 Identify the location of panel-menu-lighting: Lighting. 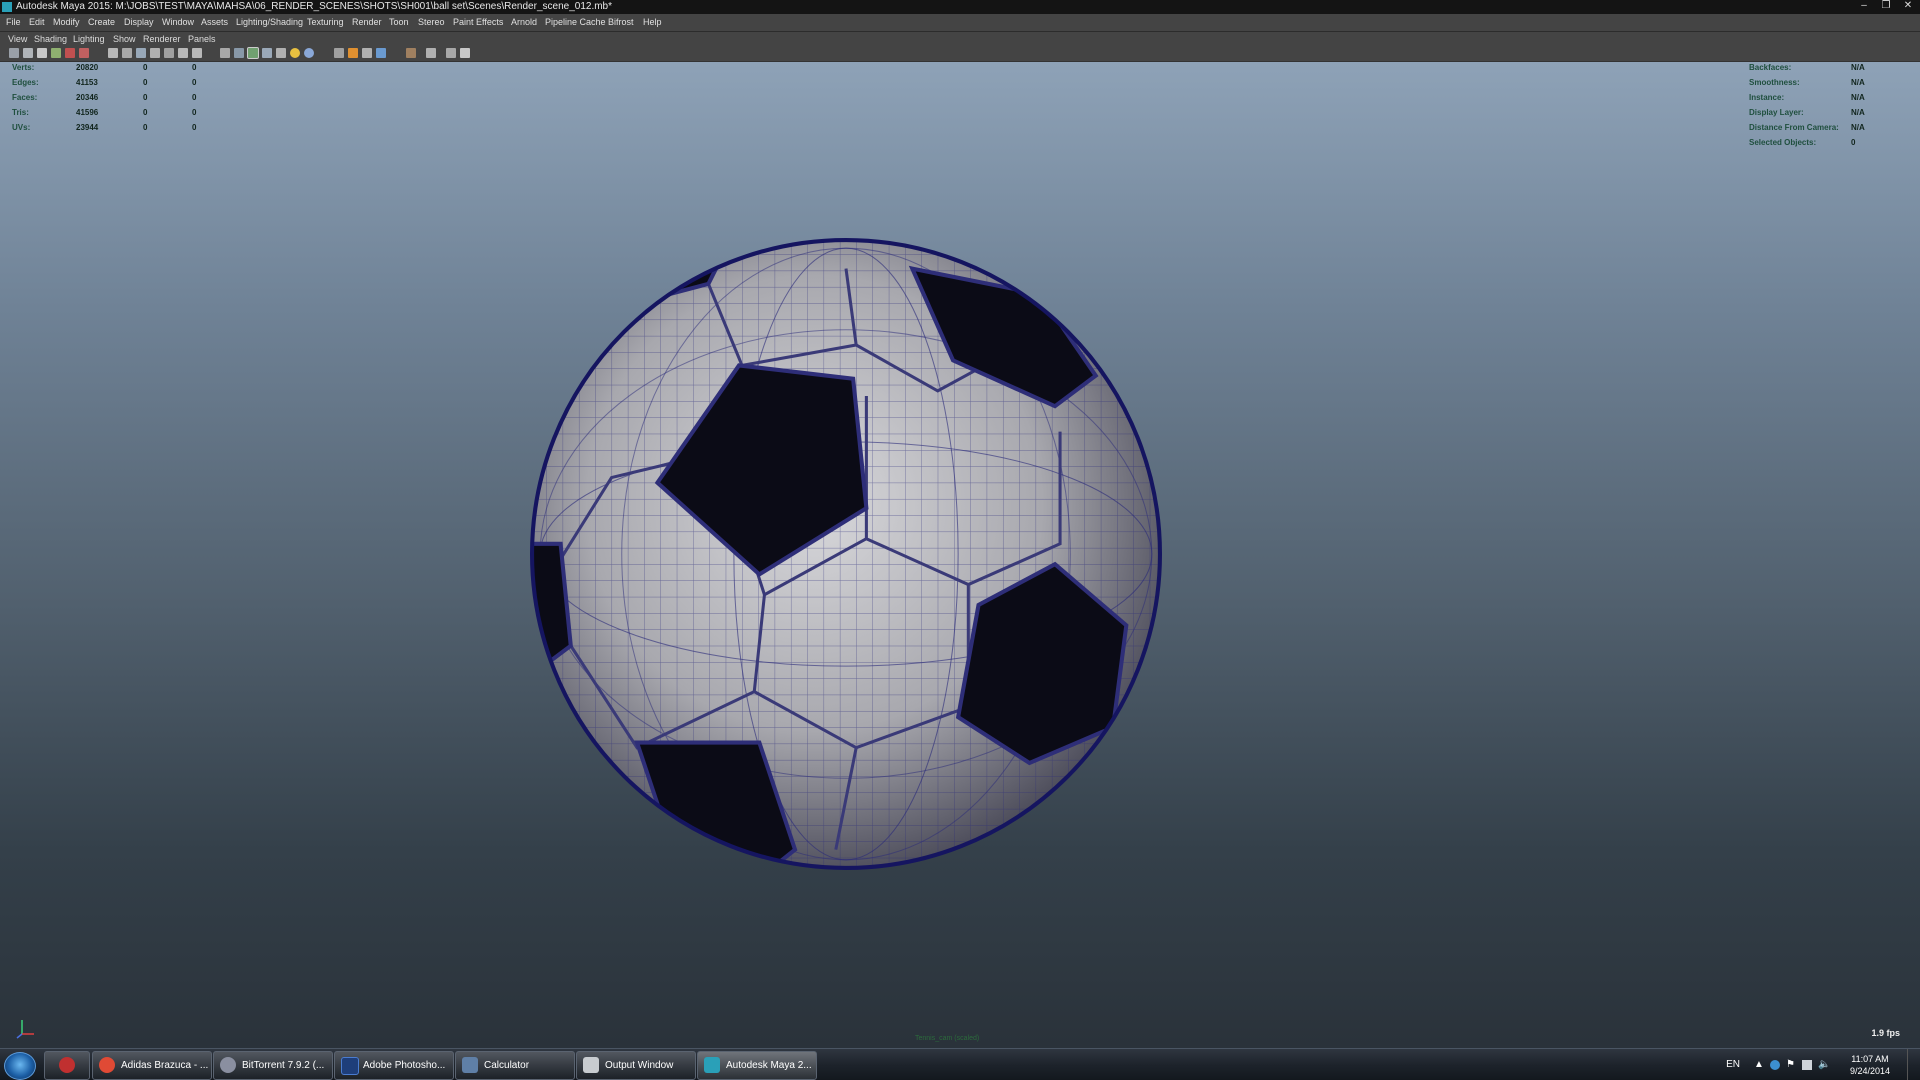
(89, 39).